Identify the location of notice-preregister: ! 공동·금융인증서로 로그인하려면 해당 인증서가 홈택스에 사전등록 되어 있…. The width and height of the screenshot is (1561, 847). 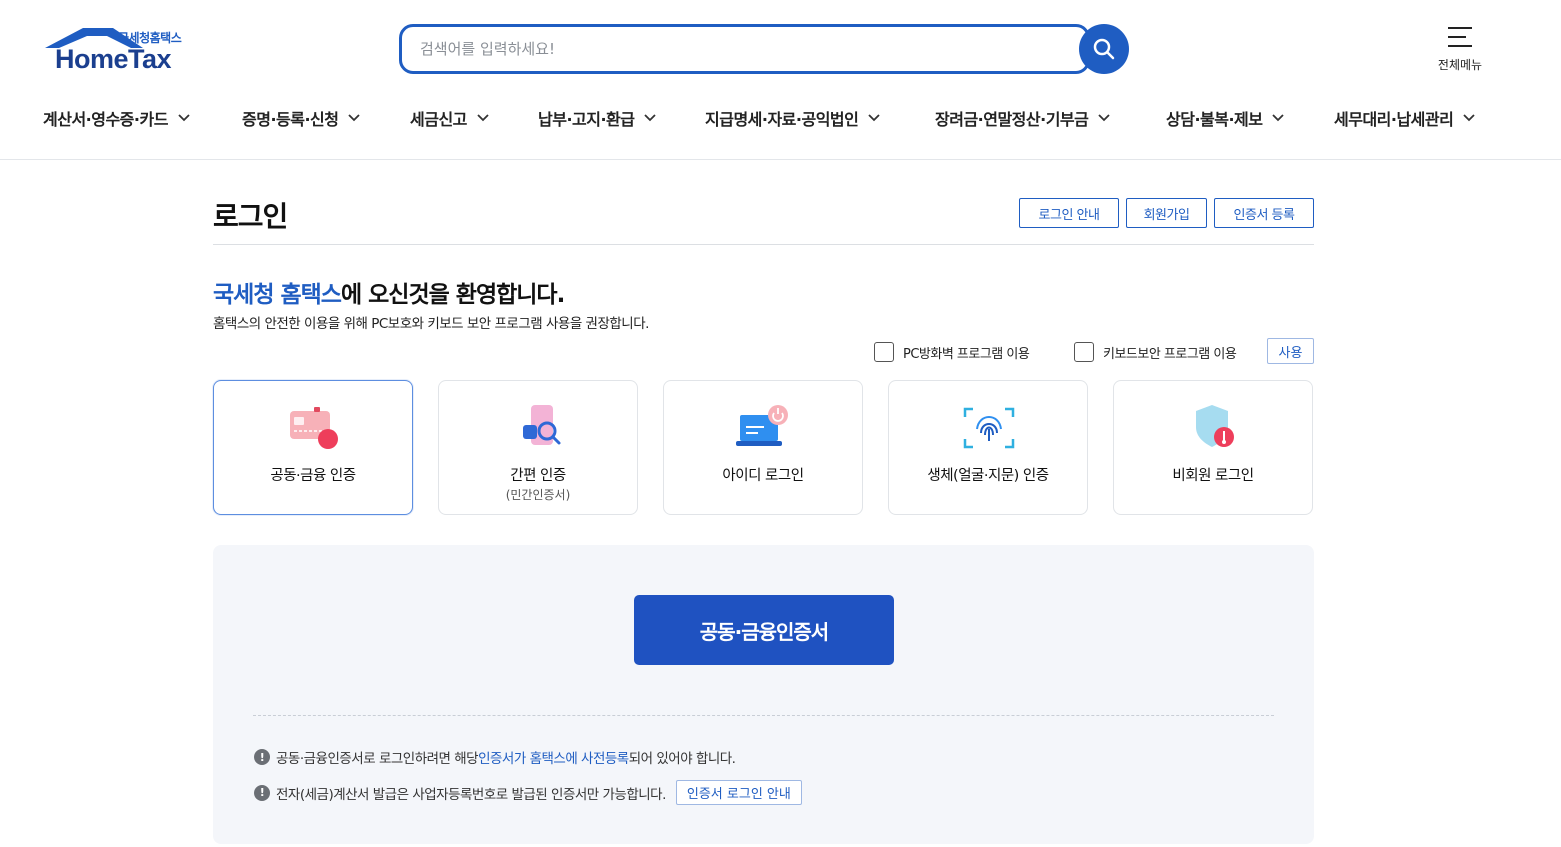
(495, 757).